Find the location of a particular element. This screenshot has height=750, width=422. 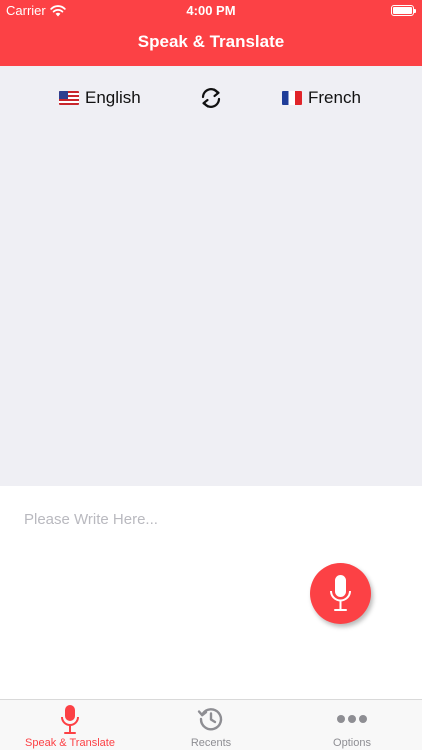

swap-arrows-icon is located at coordinates (211, 98).